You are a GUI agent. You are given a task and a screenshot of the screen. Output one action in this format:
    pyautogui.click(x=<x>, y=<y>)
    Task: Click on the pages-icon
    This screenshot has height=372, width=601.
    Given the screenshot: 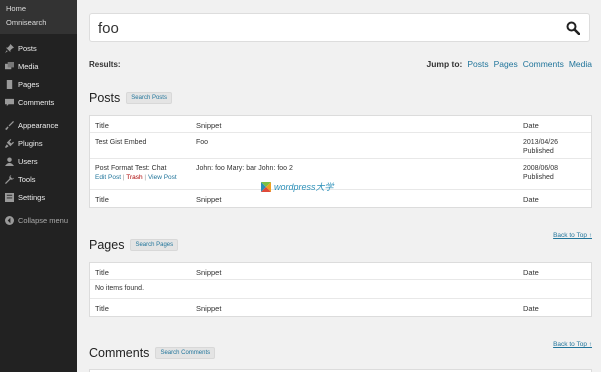 What is the action you would take?
    pyautogui.click(x=9, y=84)
    